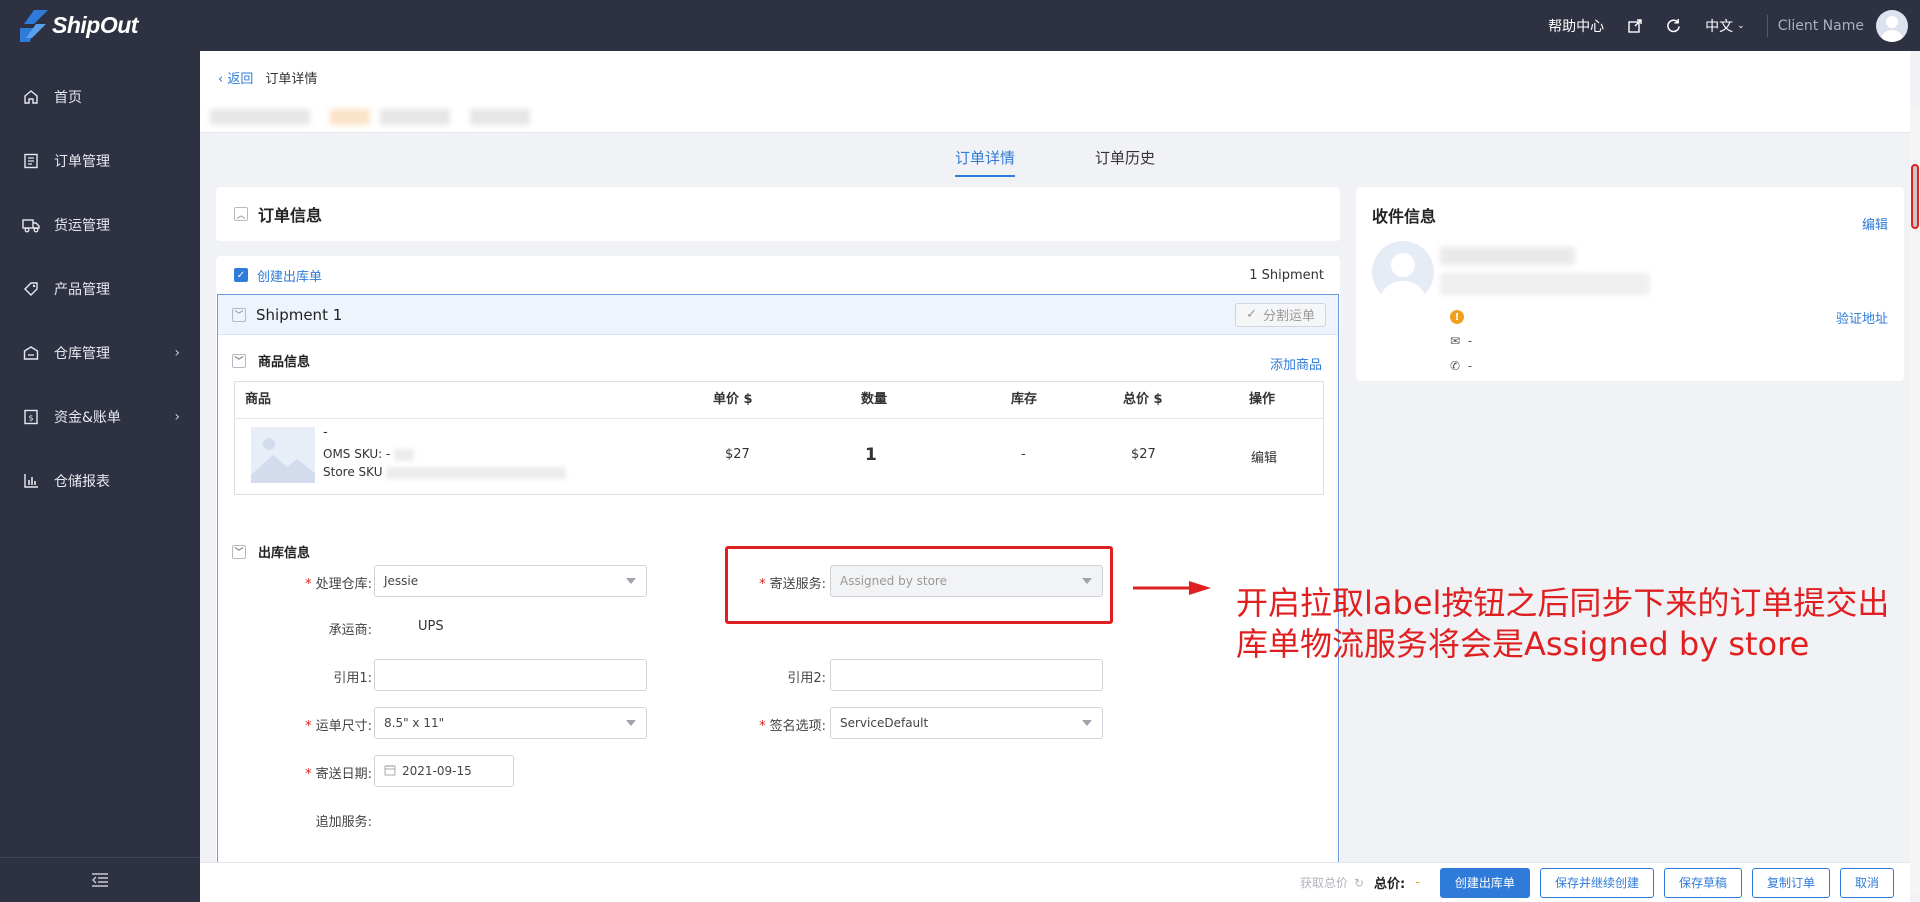  What do you see at coordinates (1875, 223) in the screenshot?
I see `edit-receiver-link: 编辑` at bounding box center [1875, 223].